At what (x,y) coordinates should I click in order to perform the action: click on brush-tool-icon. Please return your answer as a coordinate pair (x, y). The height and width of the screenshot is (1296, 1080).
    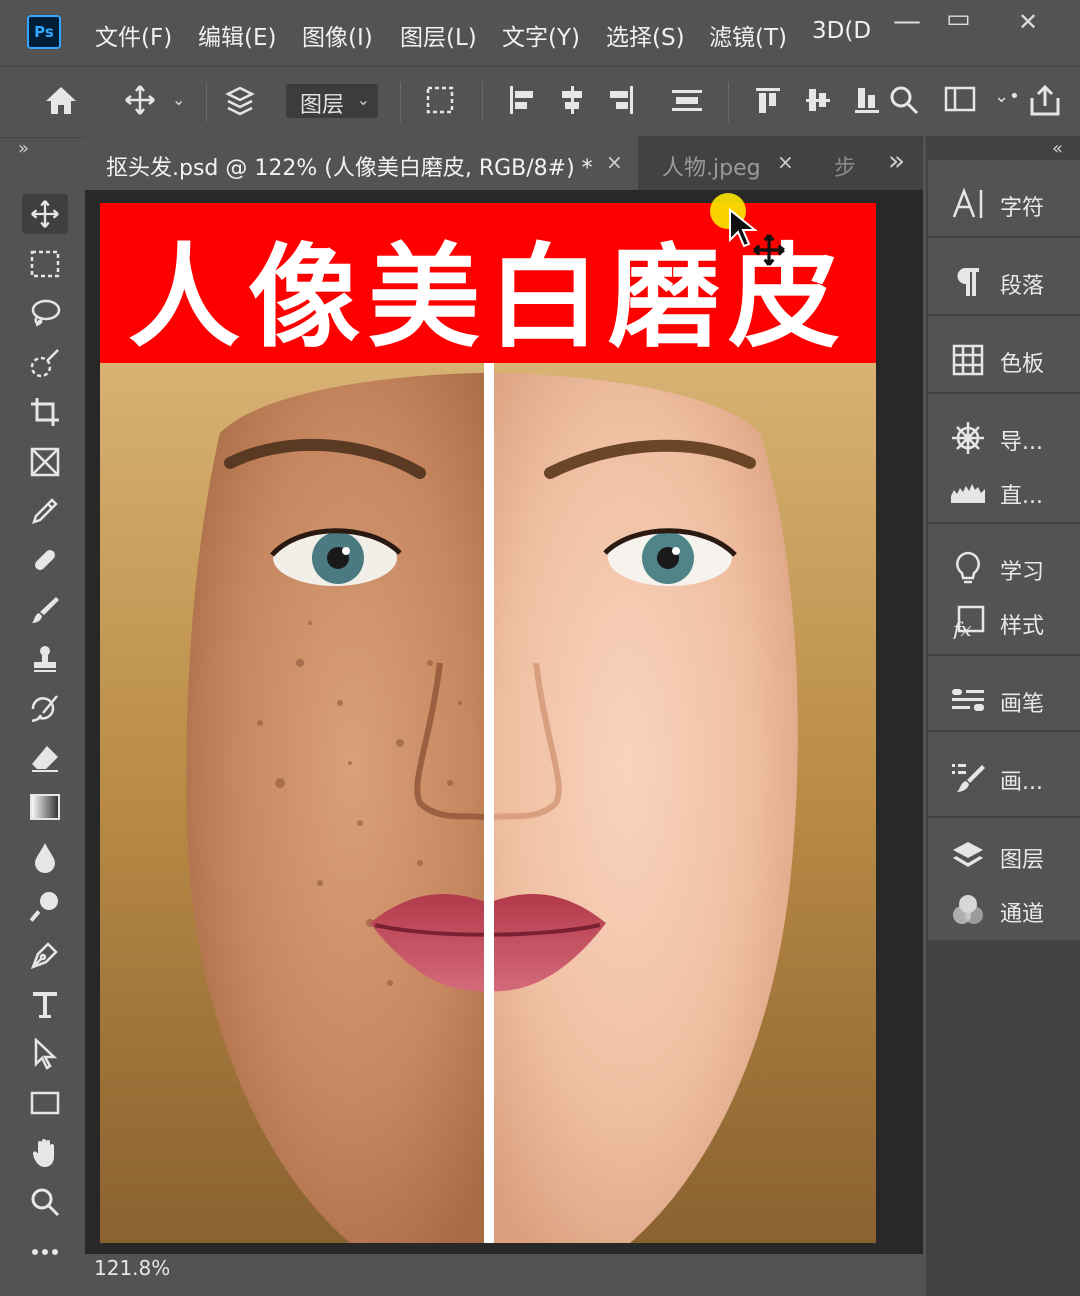
    Looking at the image, I should click on (45, 610).